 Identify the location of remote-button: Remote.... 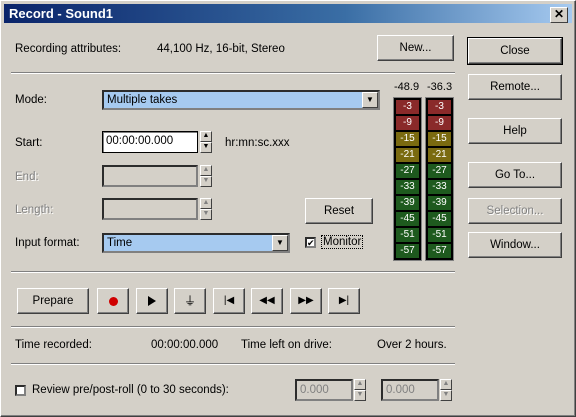
(515, 87).